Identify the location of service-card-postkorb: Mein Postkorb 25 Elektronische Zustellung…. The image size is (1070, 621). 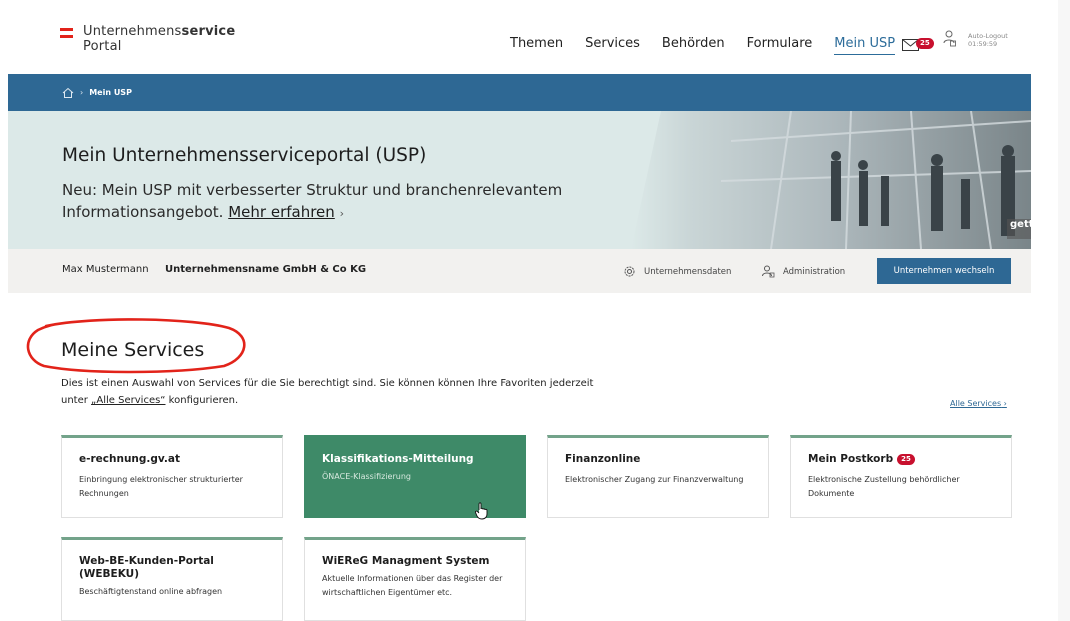
(901, 476).